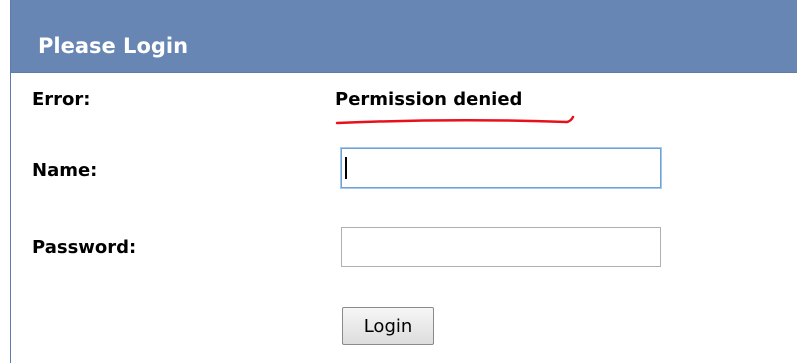 The width and height of the screenshot is (797, 363). I want to click on panel-title: Please Login, so click(113, 46).